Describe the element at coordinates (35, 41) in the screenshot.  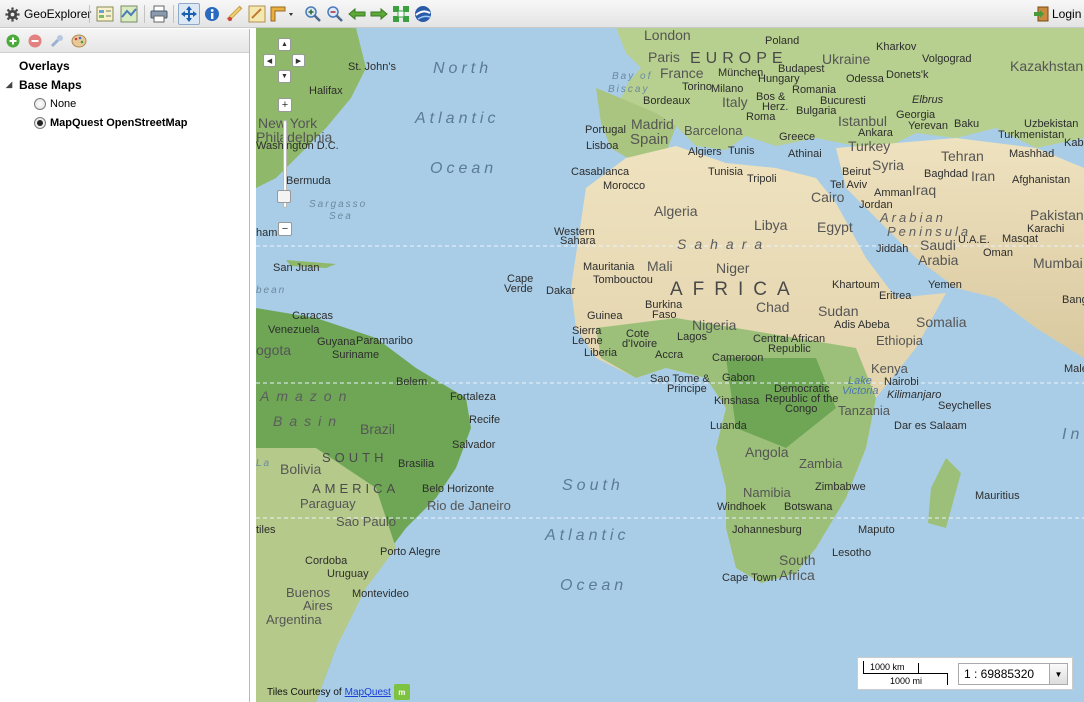
I see `remove-layer-button` at that location.